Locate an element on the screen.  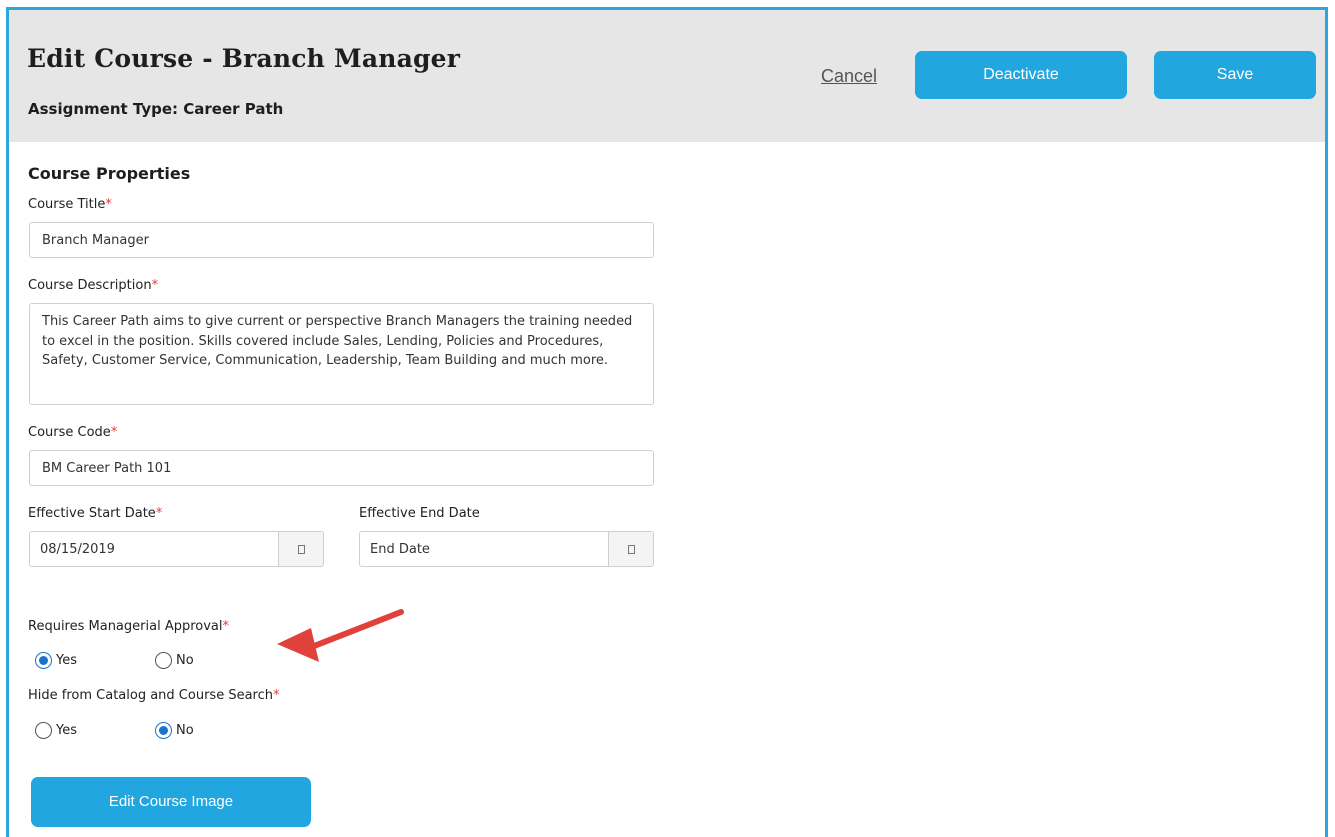
course-title-label: Course Title* is located at coordinates (70, 204).